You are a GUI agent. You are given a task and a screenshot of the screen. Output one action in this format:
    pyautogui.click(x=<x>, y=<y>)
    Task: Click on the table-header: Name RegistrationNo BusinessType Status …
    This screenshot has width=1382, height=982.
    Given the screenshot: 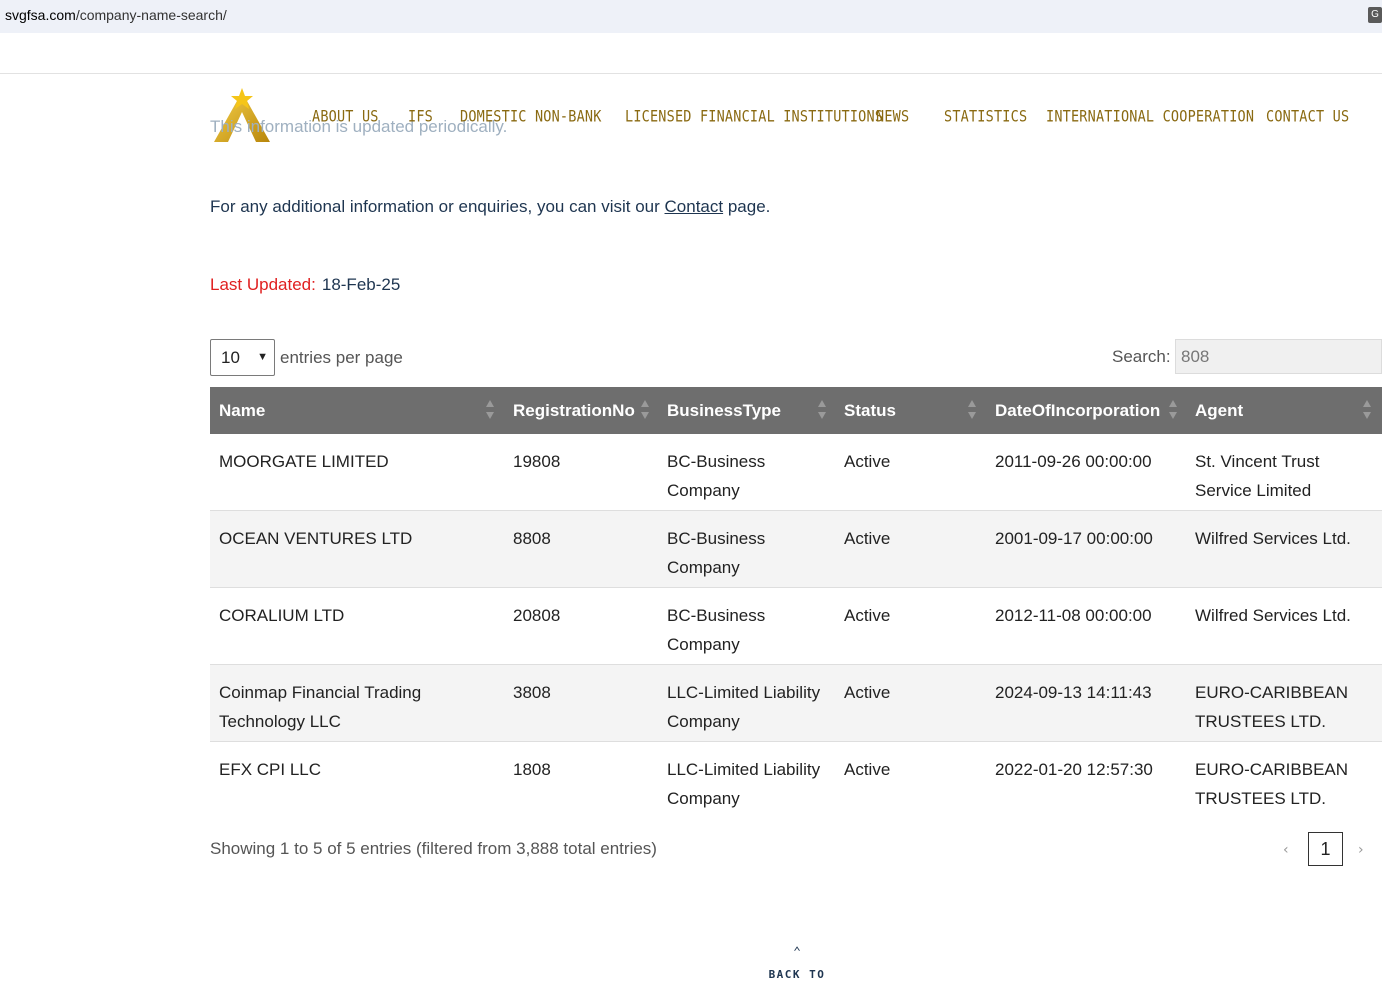 What is the action you would take?
    pyautogui.click(x=796, y=410)
    